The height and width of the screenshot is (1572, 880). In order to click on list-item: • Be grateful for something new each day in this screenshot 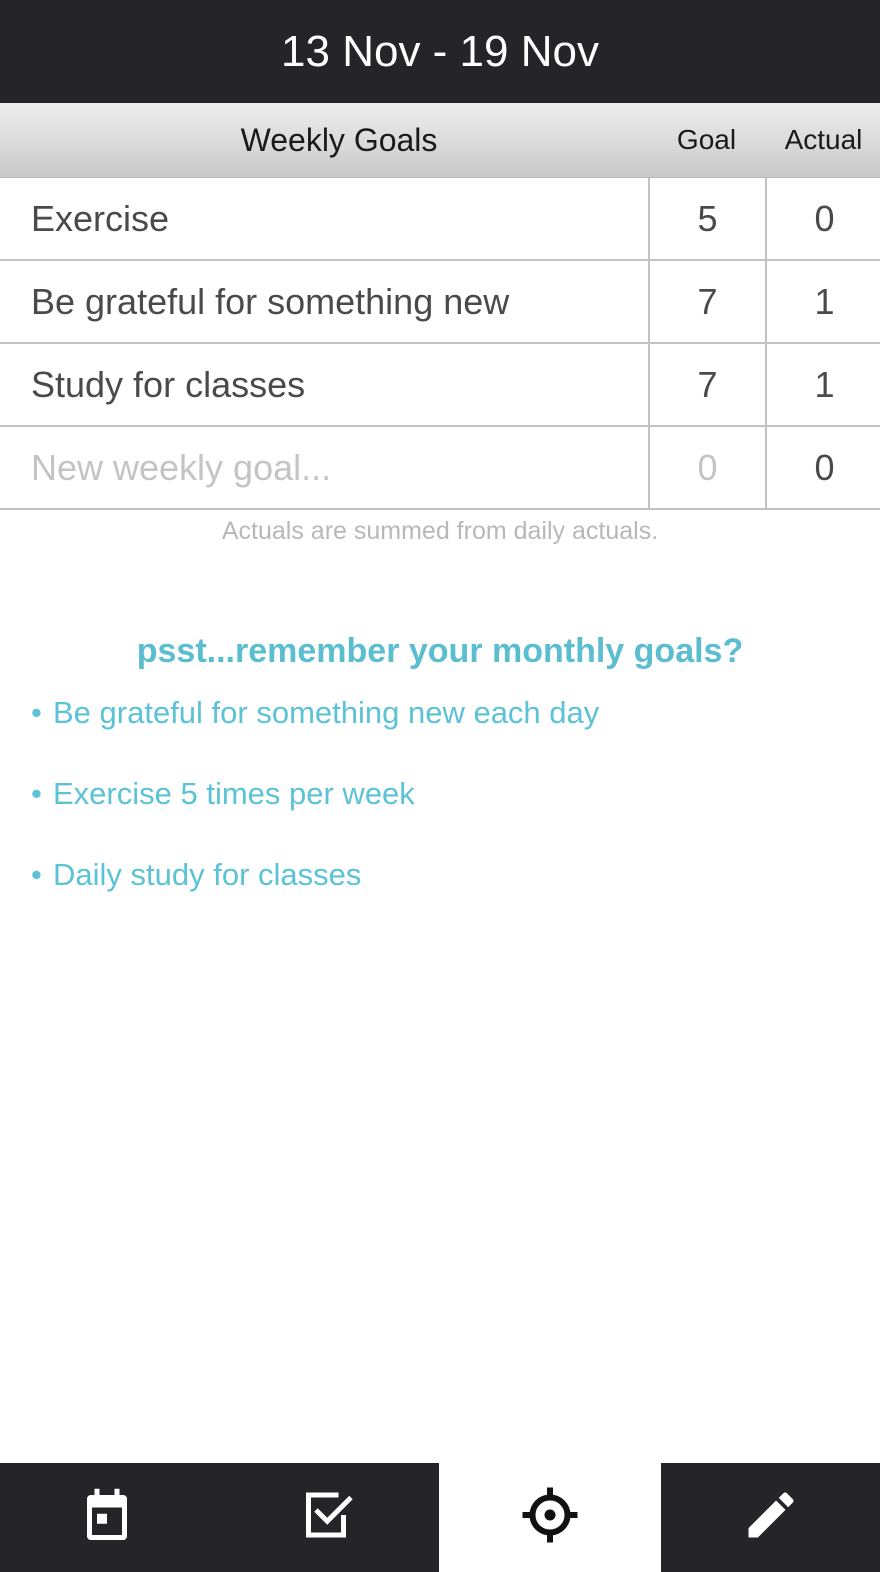, I will do `click(451, 735)`.